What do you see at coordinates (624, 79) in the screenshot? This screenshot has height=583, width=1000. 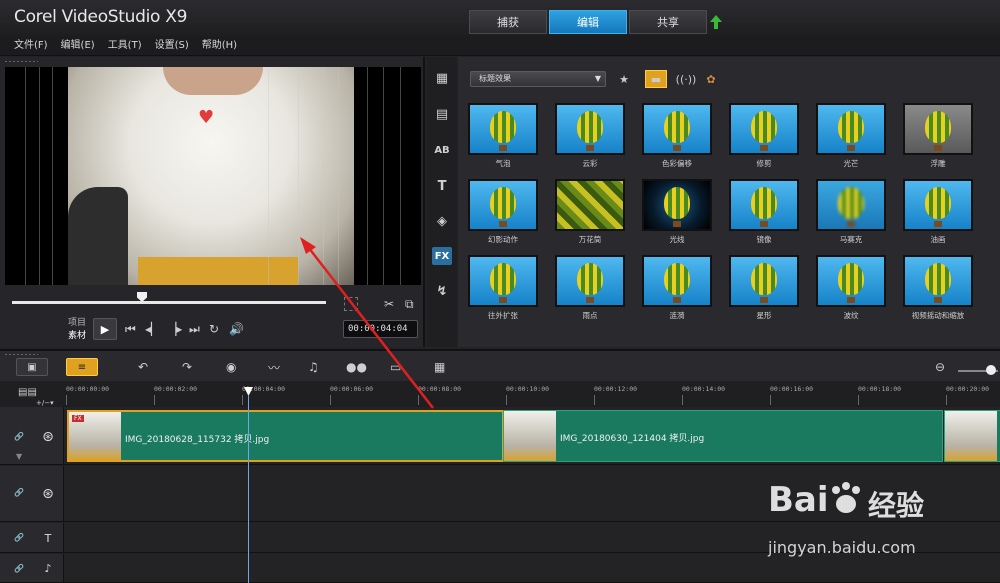 I see `add-favorite-icon: ★` at bounding box center [624, 79].